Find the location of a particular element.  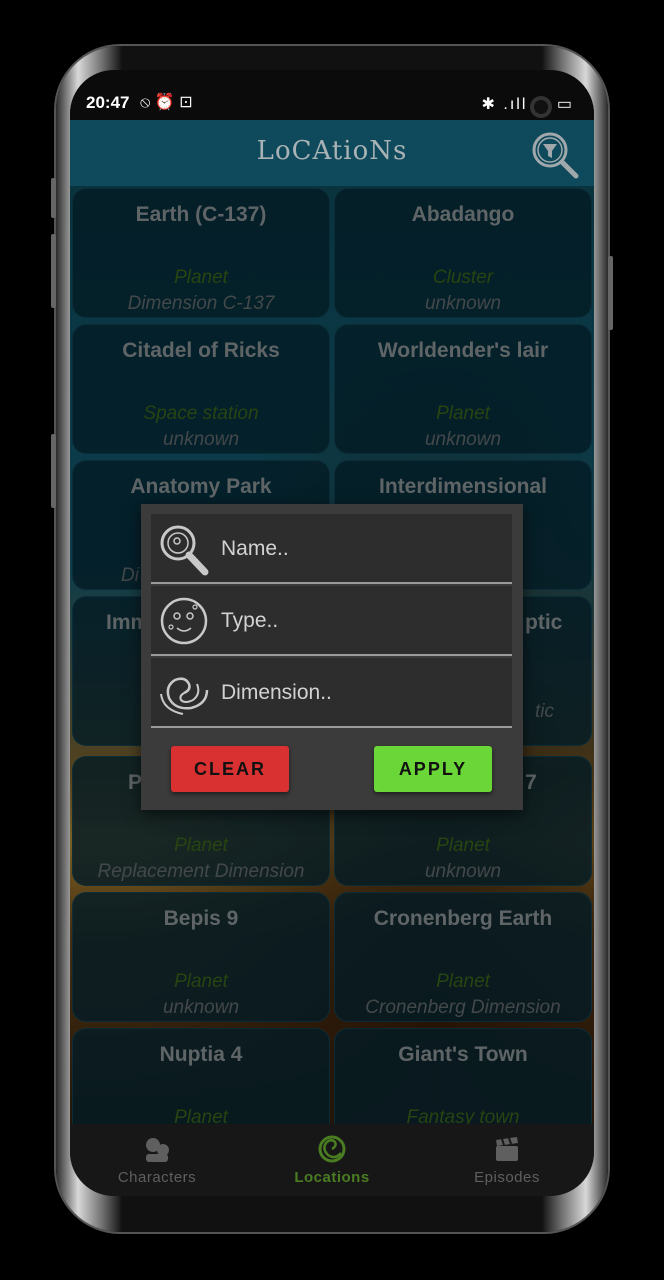

nav-locations: Locations is located at coordinates (332, 1160).